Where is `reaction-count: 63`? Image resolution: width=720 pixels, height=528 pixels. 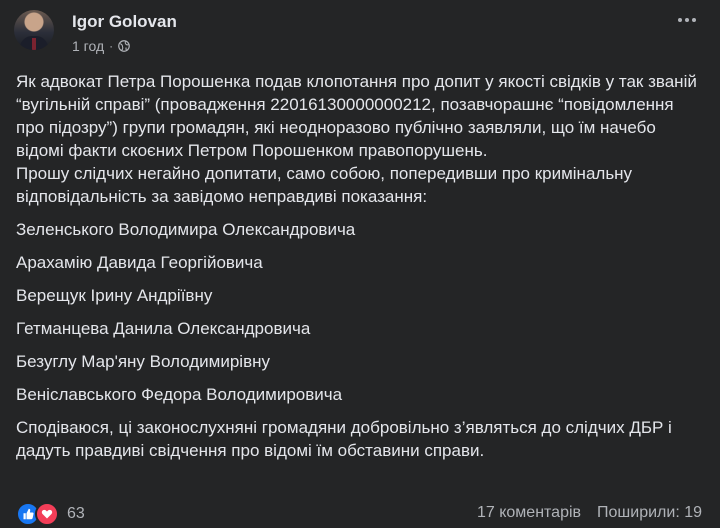 reaction-count: 63 is located at coordinates (76, 513).